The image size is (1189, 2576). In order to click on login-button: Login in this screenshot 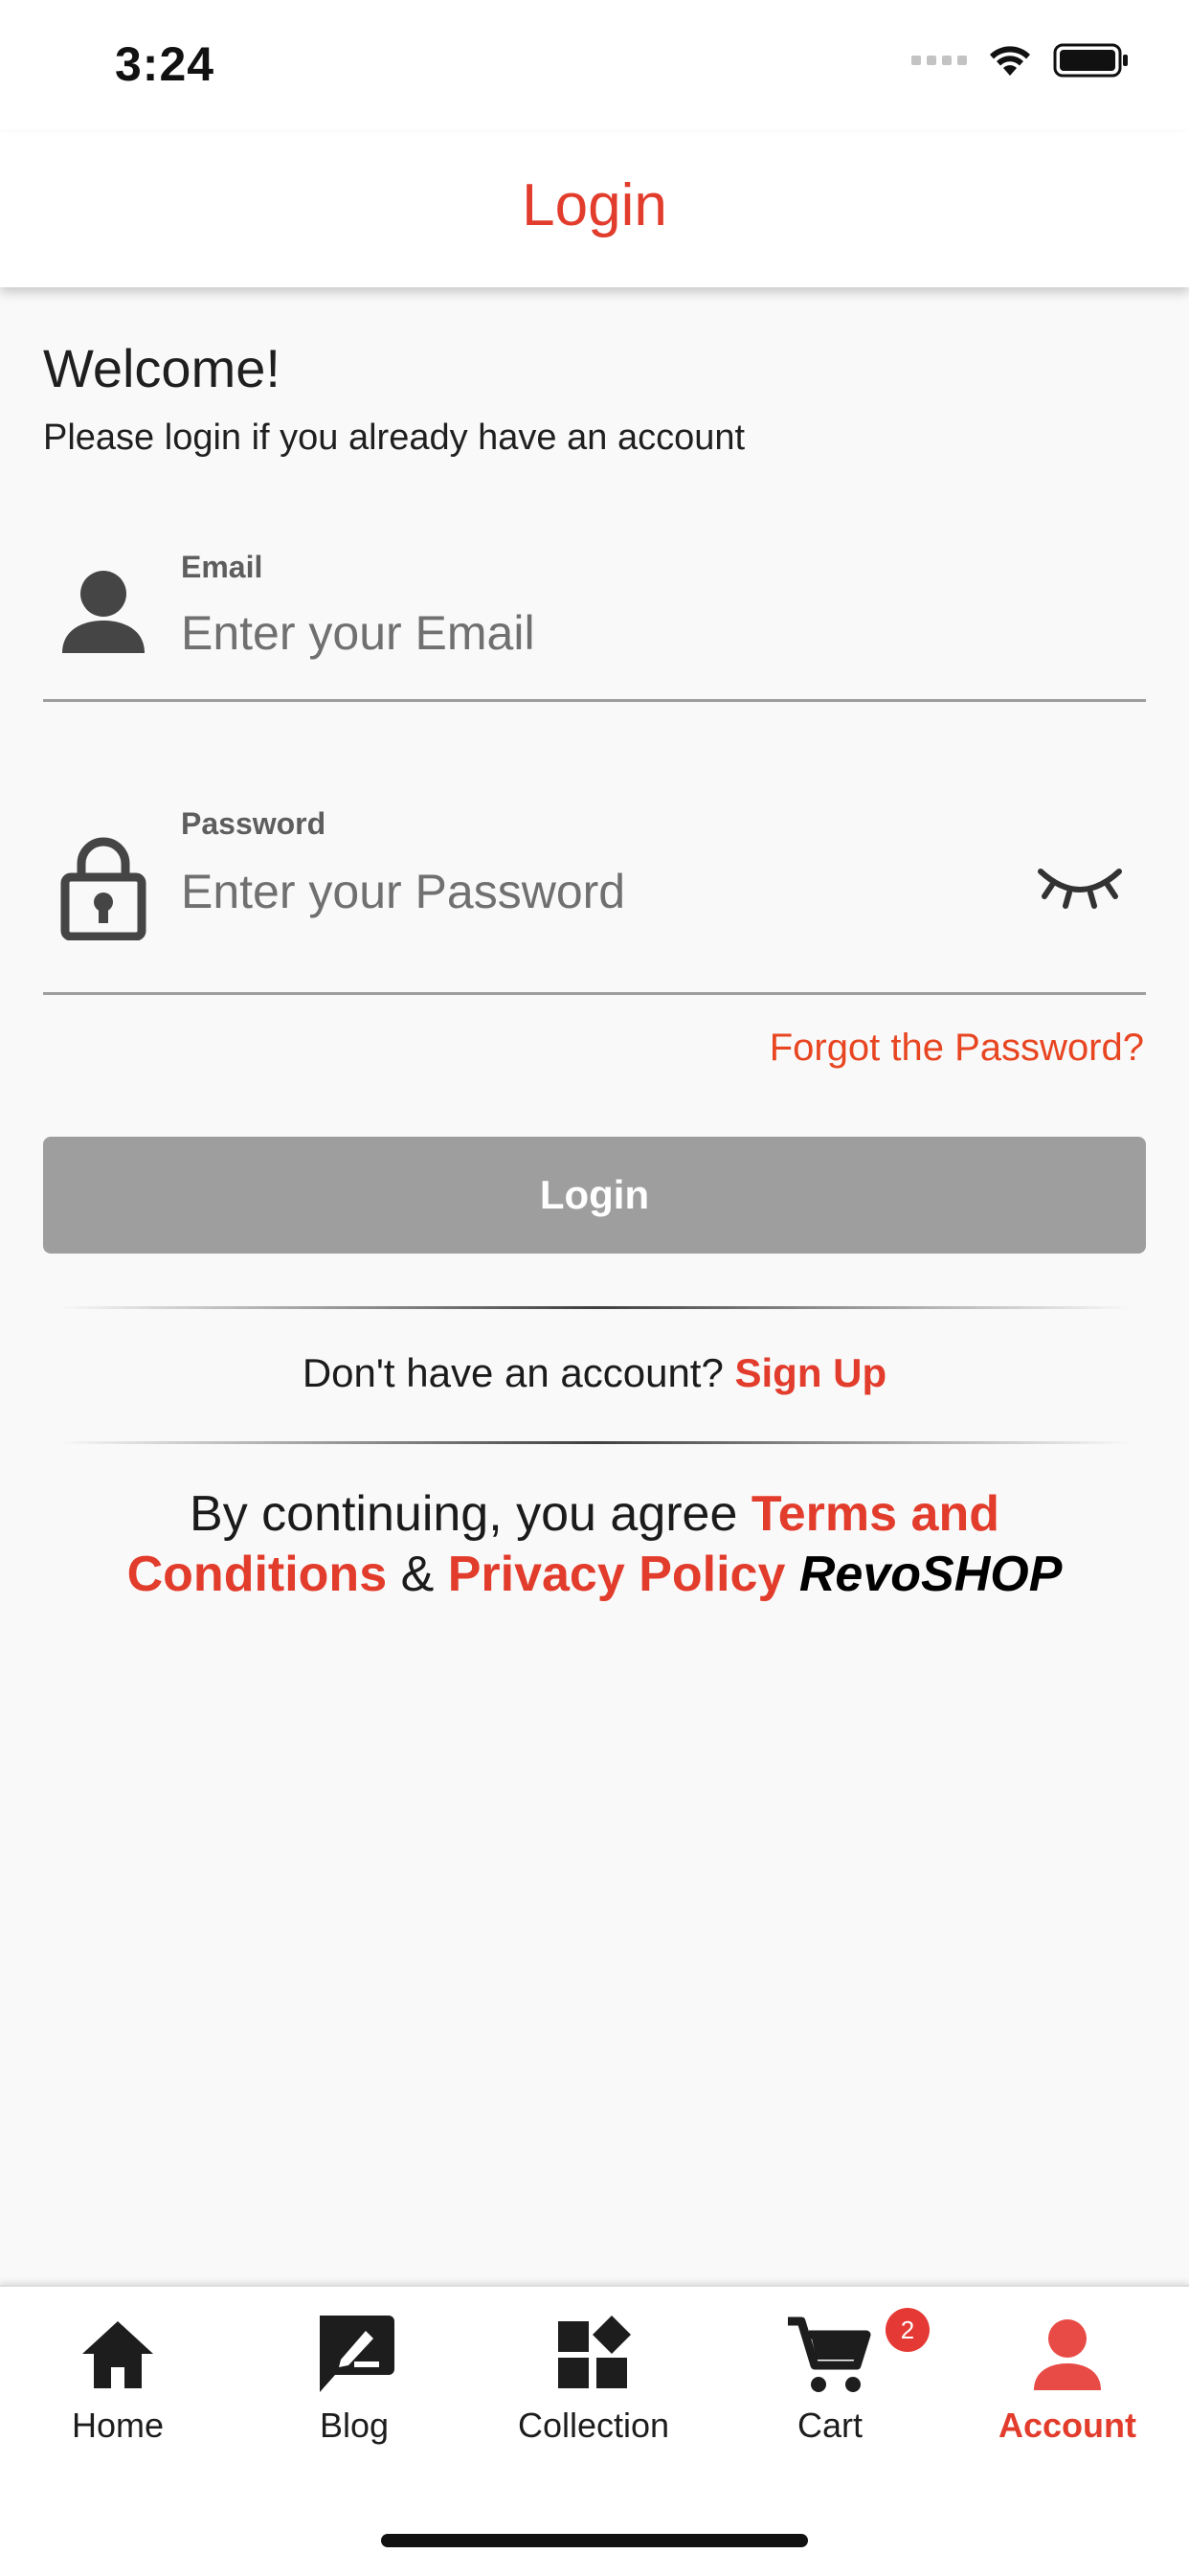, I will do `click(594, 1195)`.